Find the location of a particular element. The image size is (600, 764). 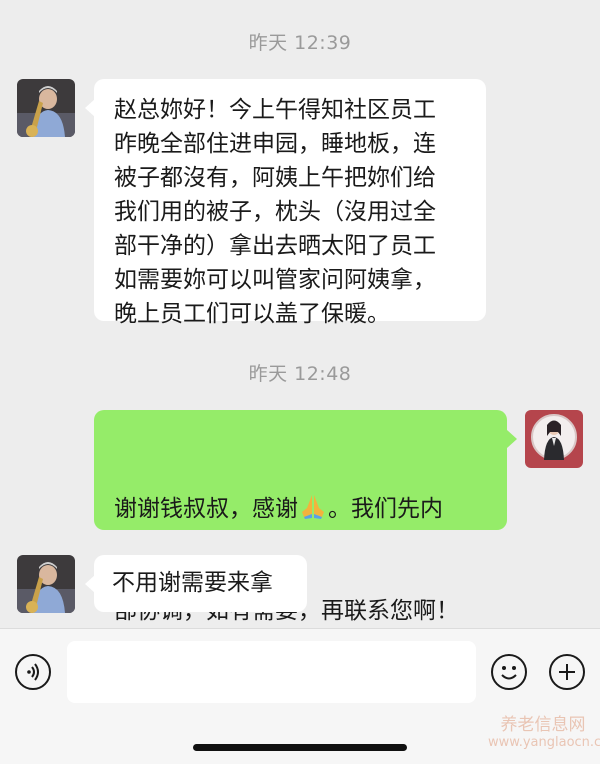

message-text: 。我们先内 is located at coordinates (385, 509).